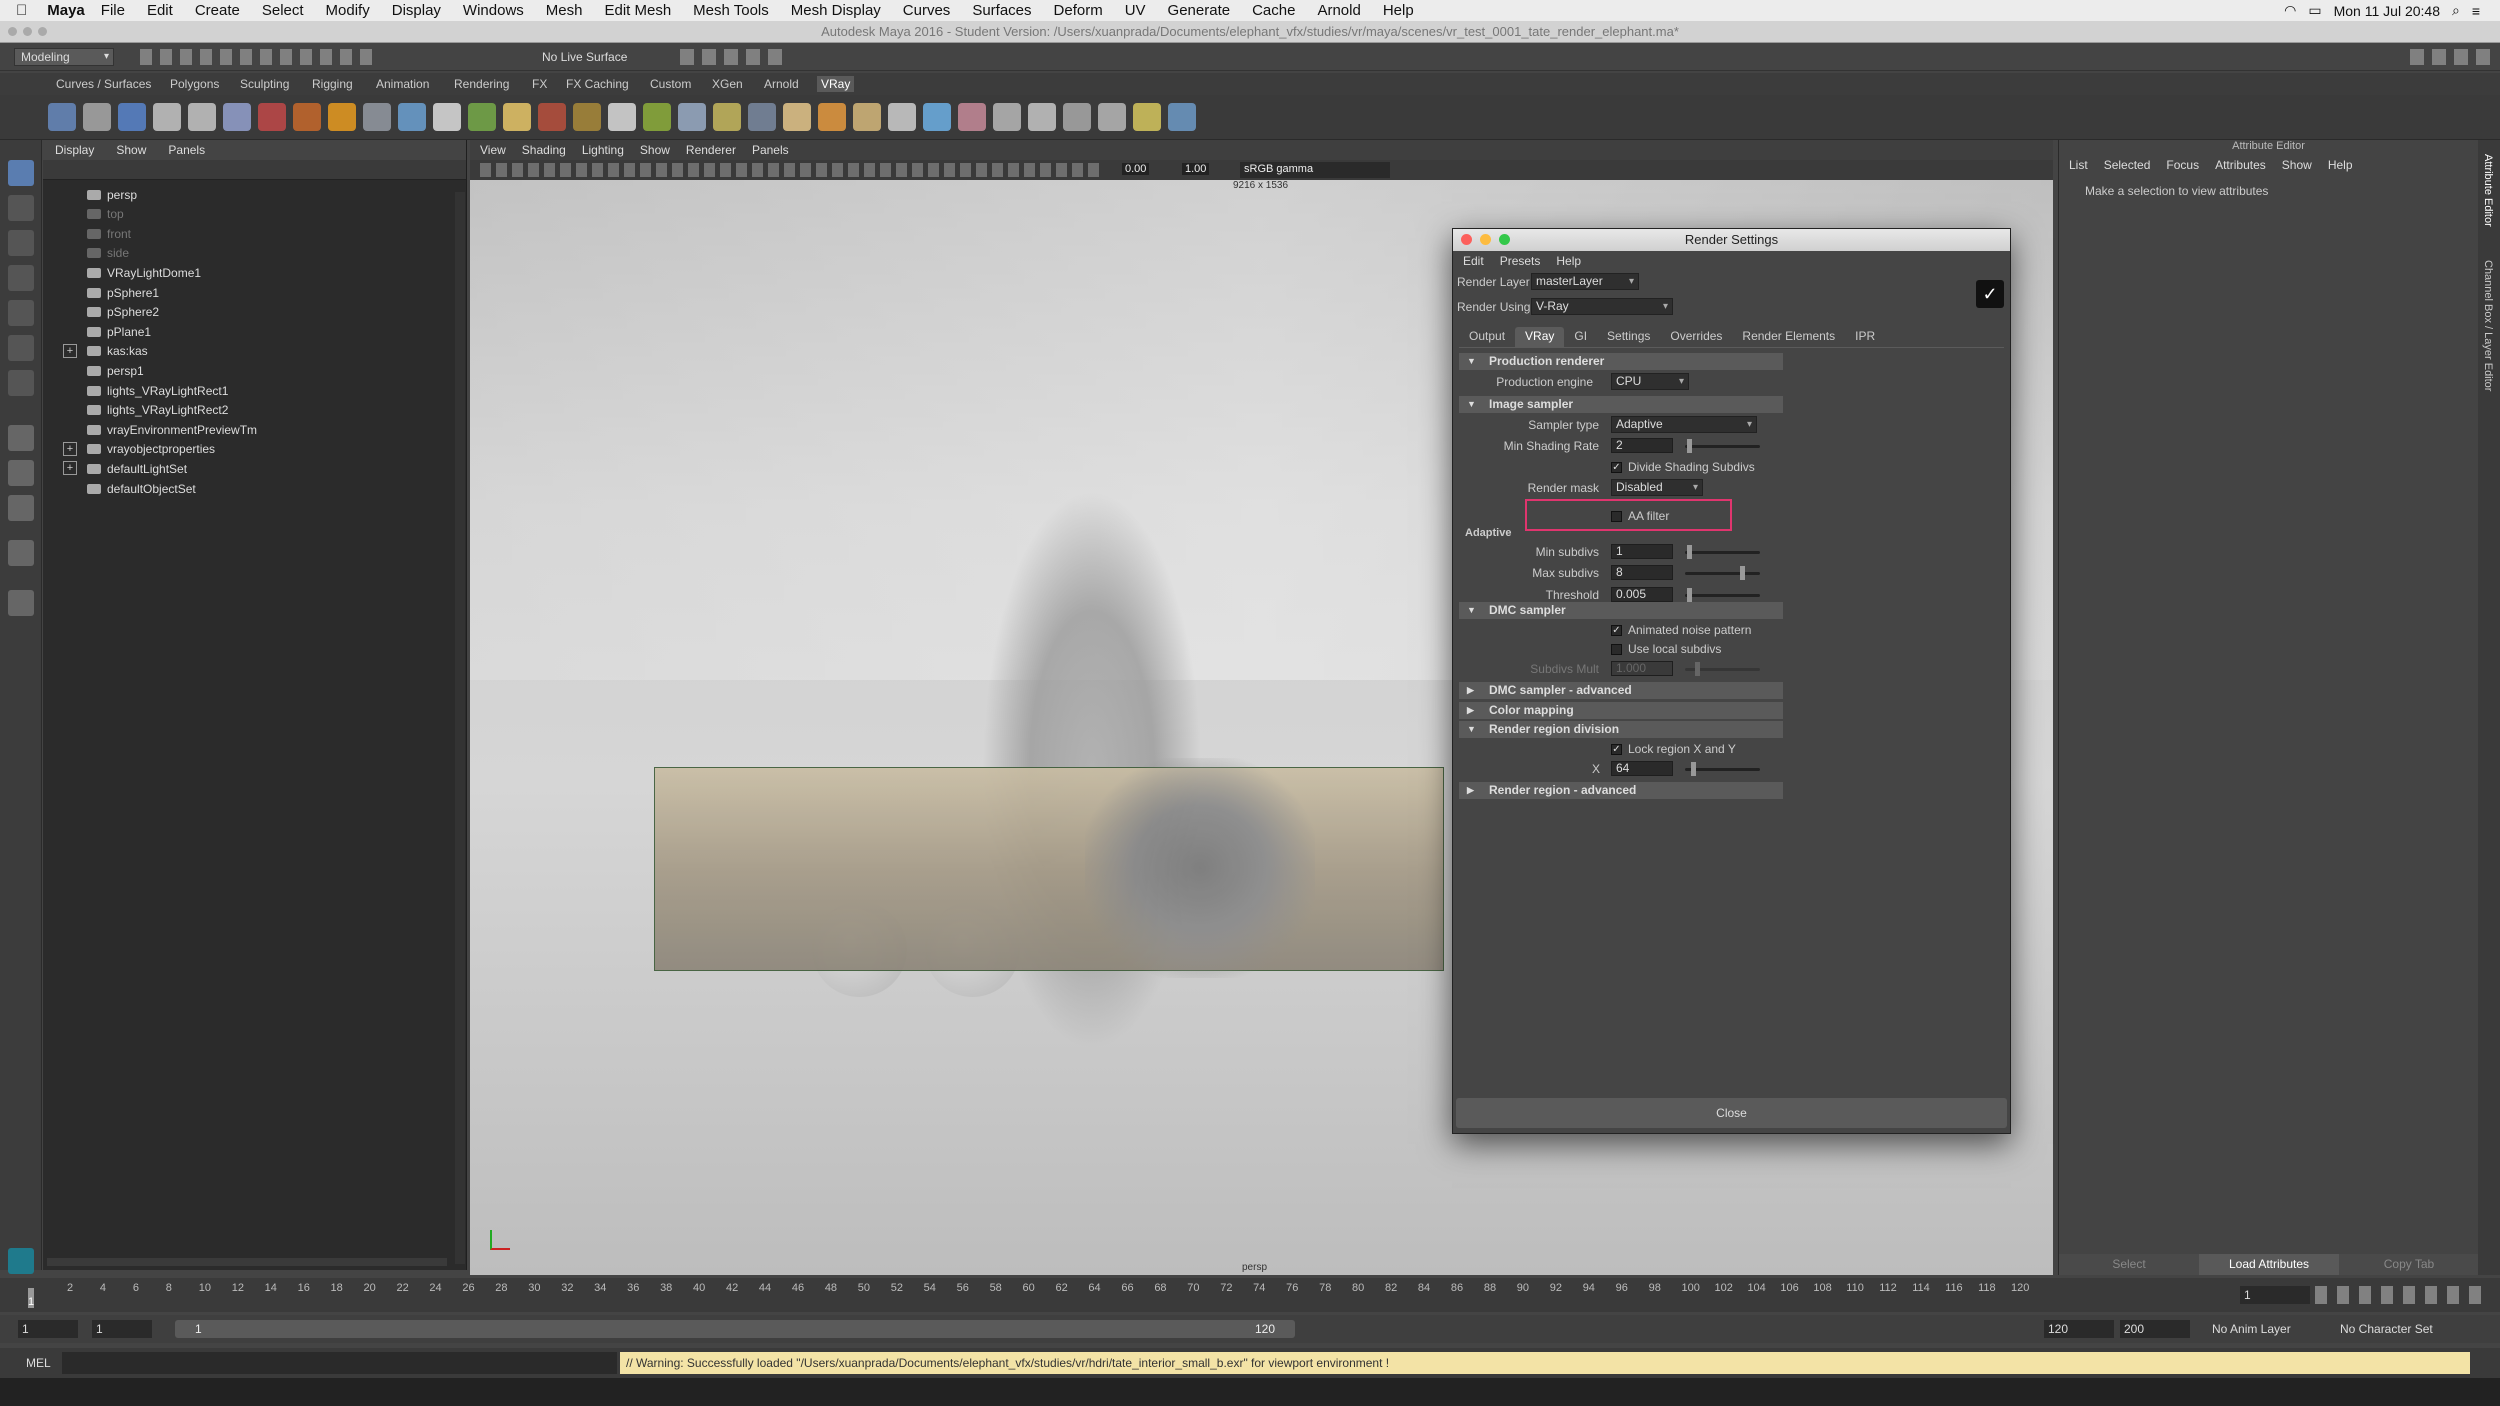 The height and width of the screenshot is (1406, 2500). Describe the element at coordinates (1696, 337) in the screenshot. I see `render-settings-tab-4: Overrides` at that location.